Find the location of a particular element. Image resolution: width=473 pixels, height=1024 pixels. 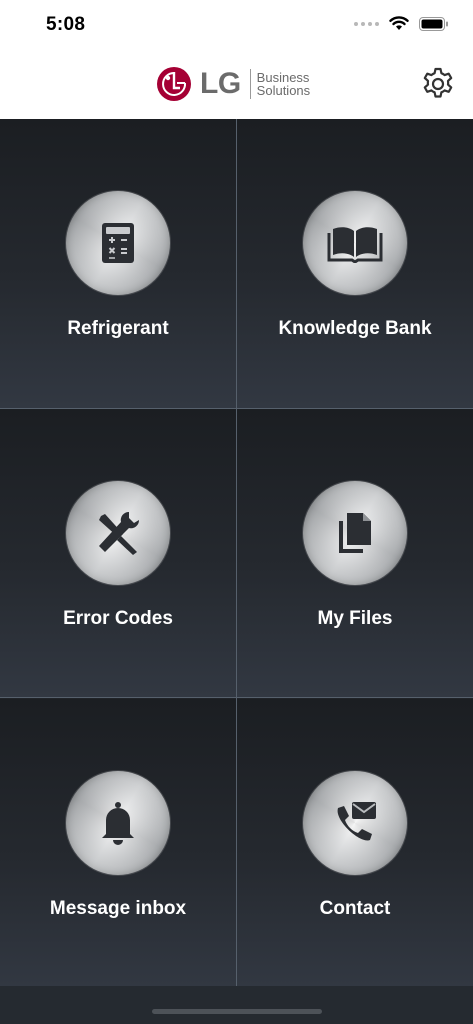

knowledge-bank-button-disc is located at coordinates (355, 243).